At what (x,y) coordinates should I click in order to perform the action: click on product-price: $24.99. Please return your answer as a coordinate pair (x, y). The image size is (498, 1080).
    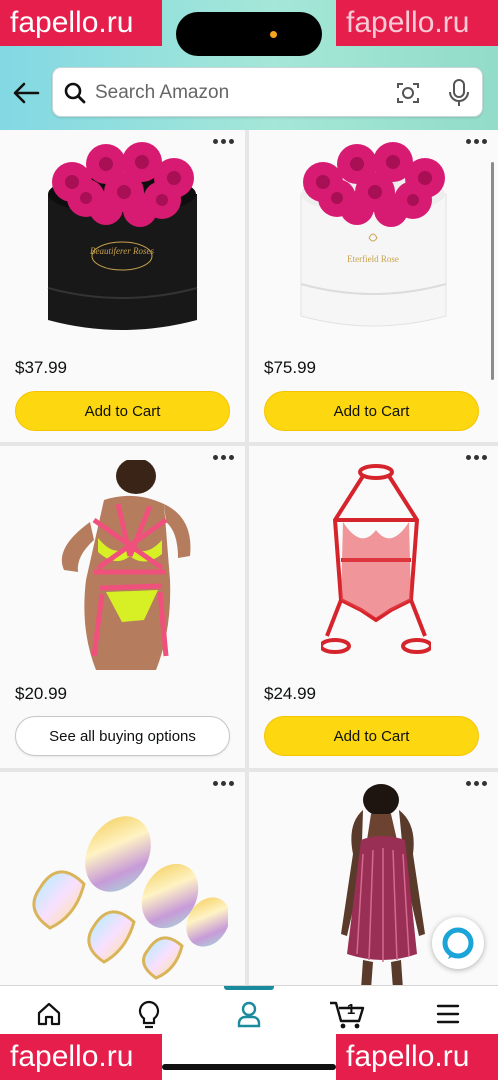
    Looking at the image, I should click on (290, 693).